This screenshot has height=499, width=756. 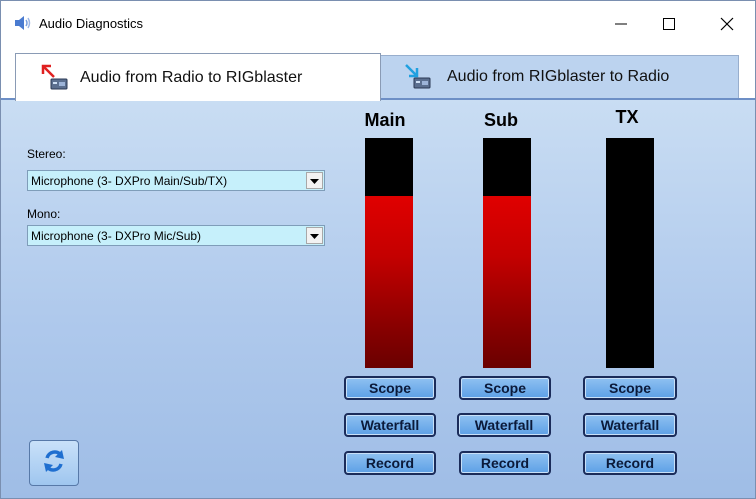 I want to click on tab-radio-to-rigblaster: Audio from Radio to RIGblaster, so click(x=198, y=77).